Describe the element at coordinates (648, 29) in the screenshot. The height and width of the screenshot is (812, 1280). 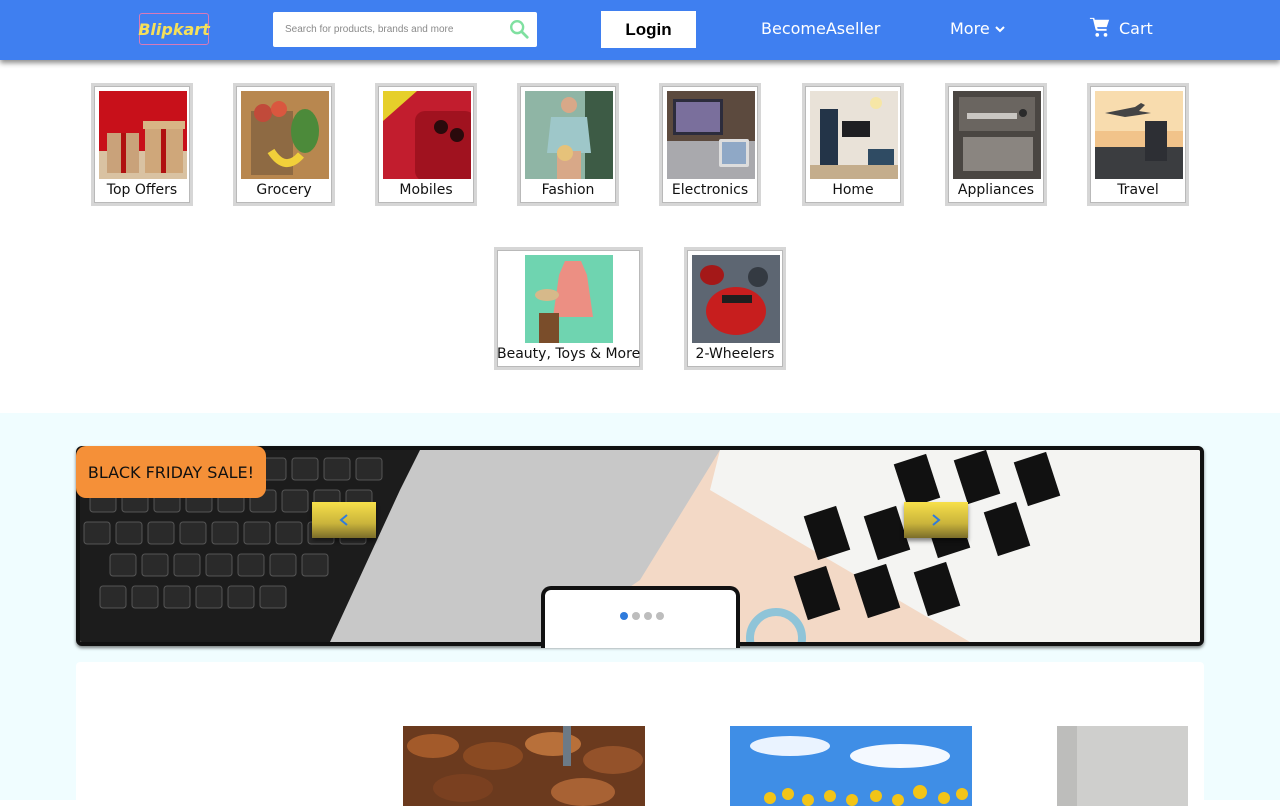
I see `login-button: Login` at that location.